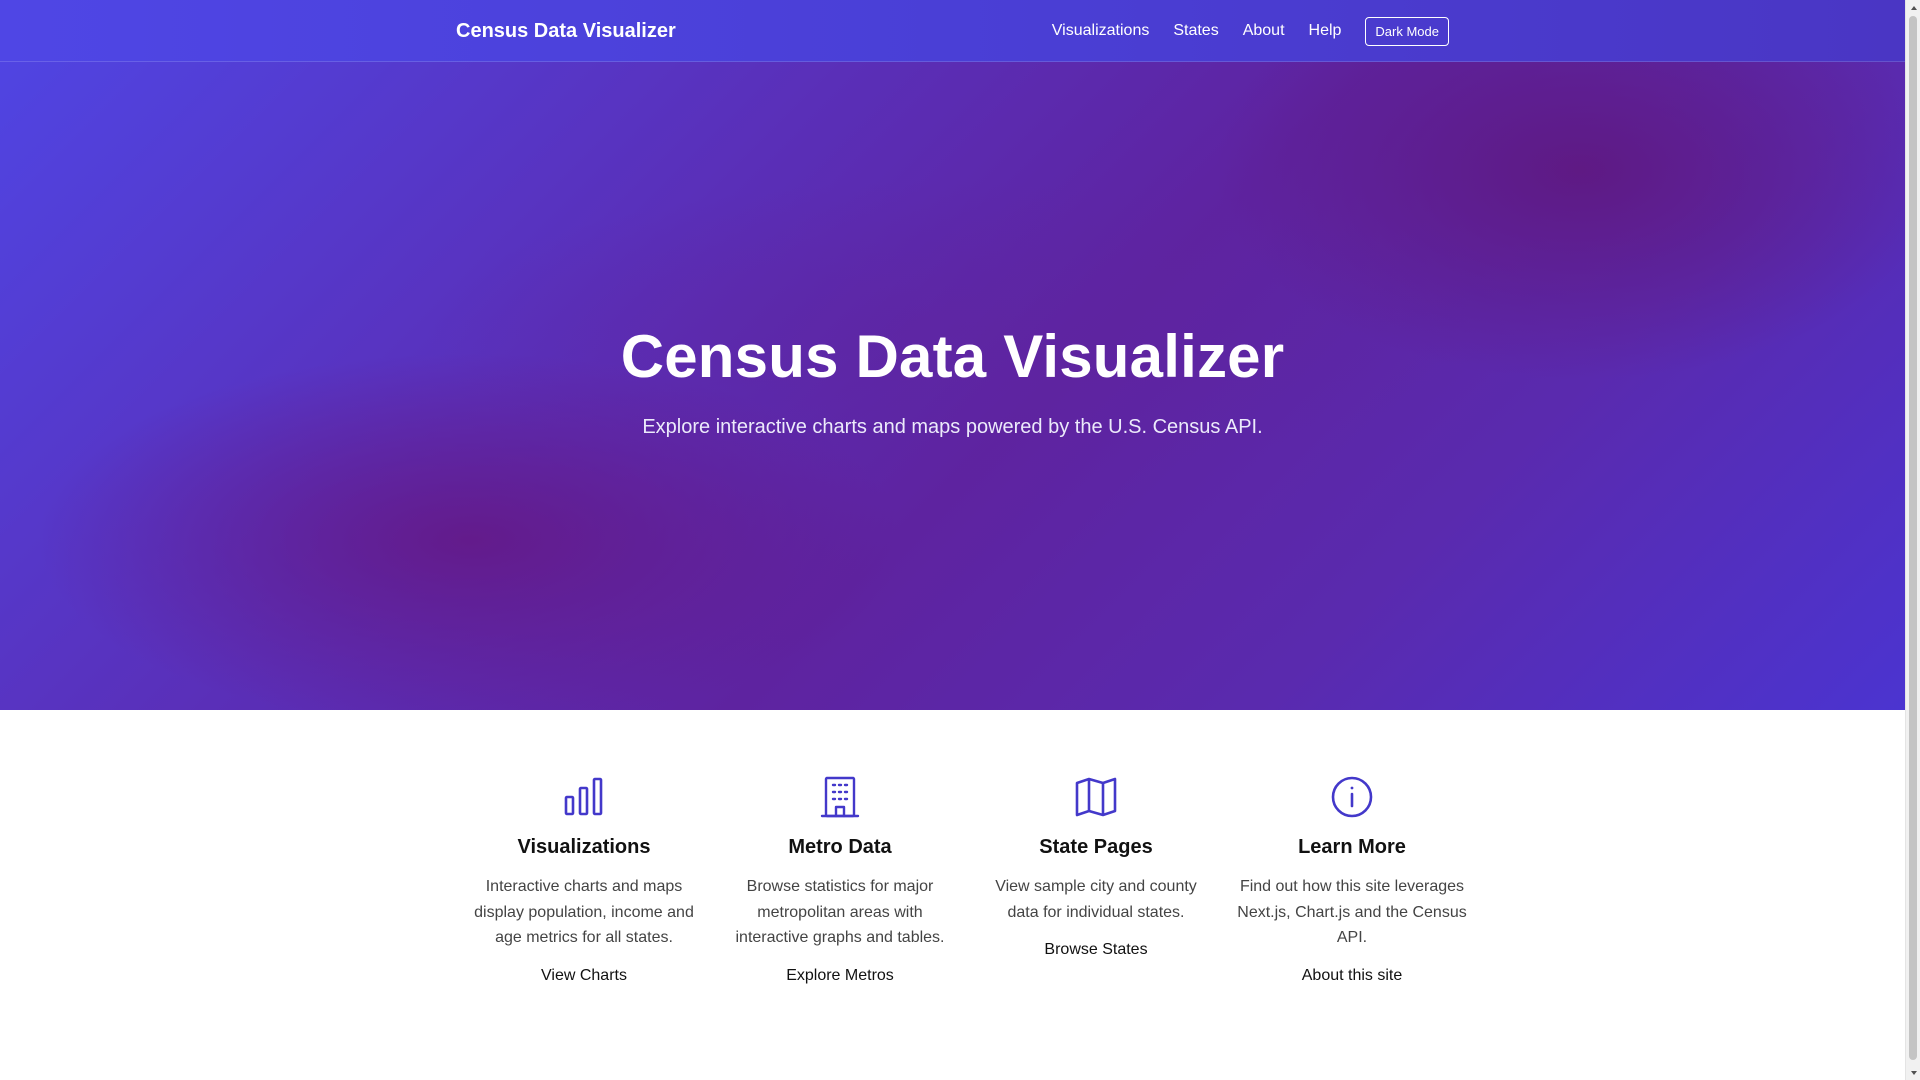 Image resolution: width=1920 pixels, height=1080 pixels. I want to click on feature-title: State Pages, so click(1096, 847).